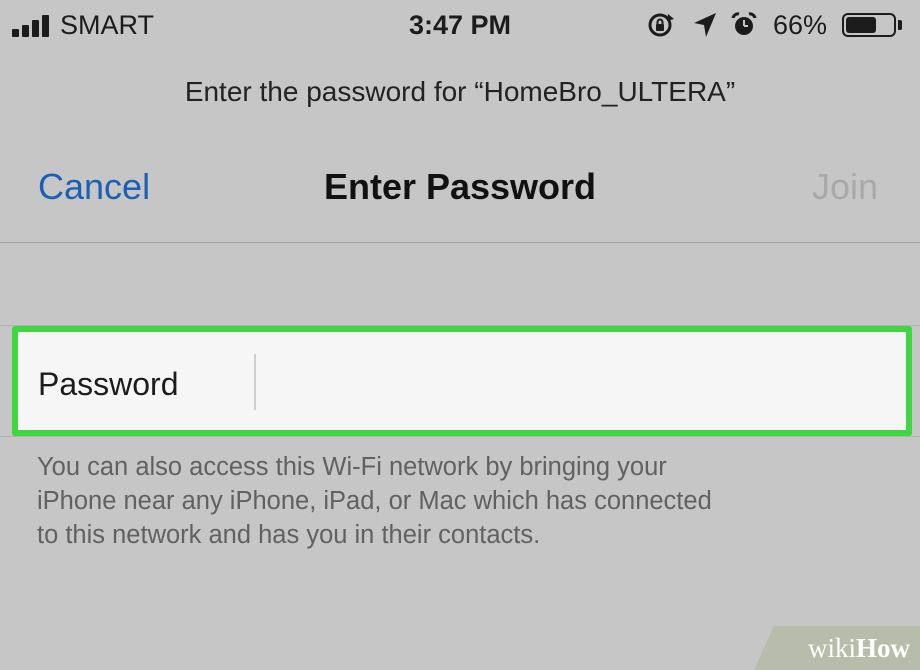  What do you see at coordinates (900, 25) in the screenshot?
I see `battery-nub` at bounding box center [900, 25].